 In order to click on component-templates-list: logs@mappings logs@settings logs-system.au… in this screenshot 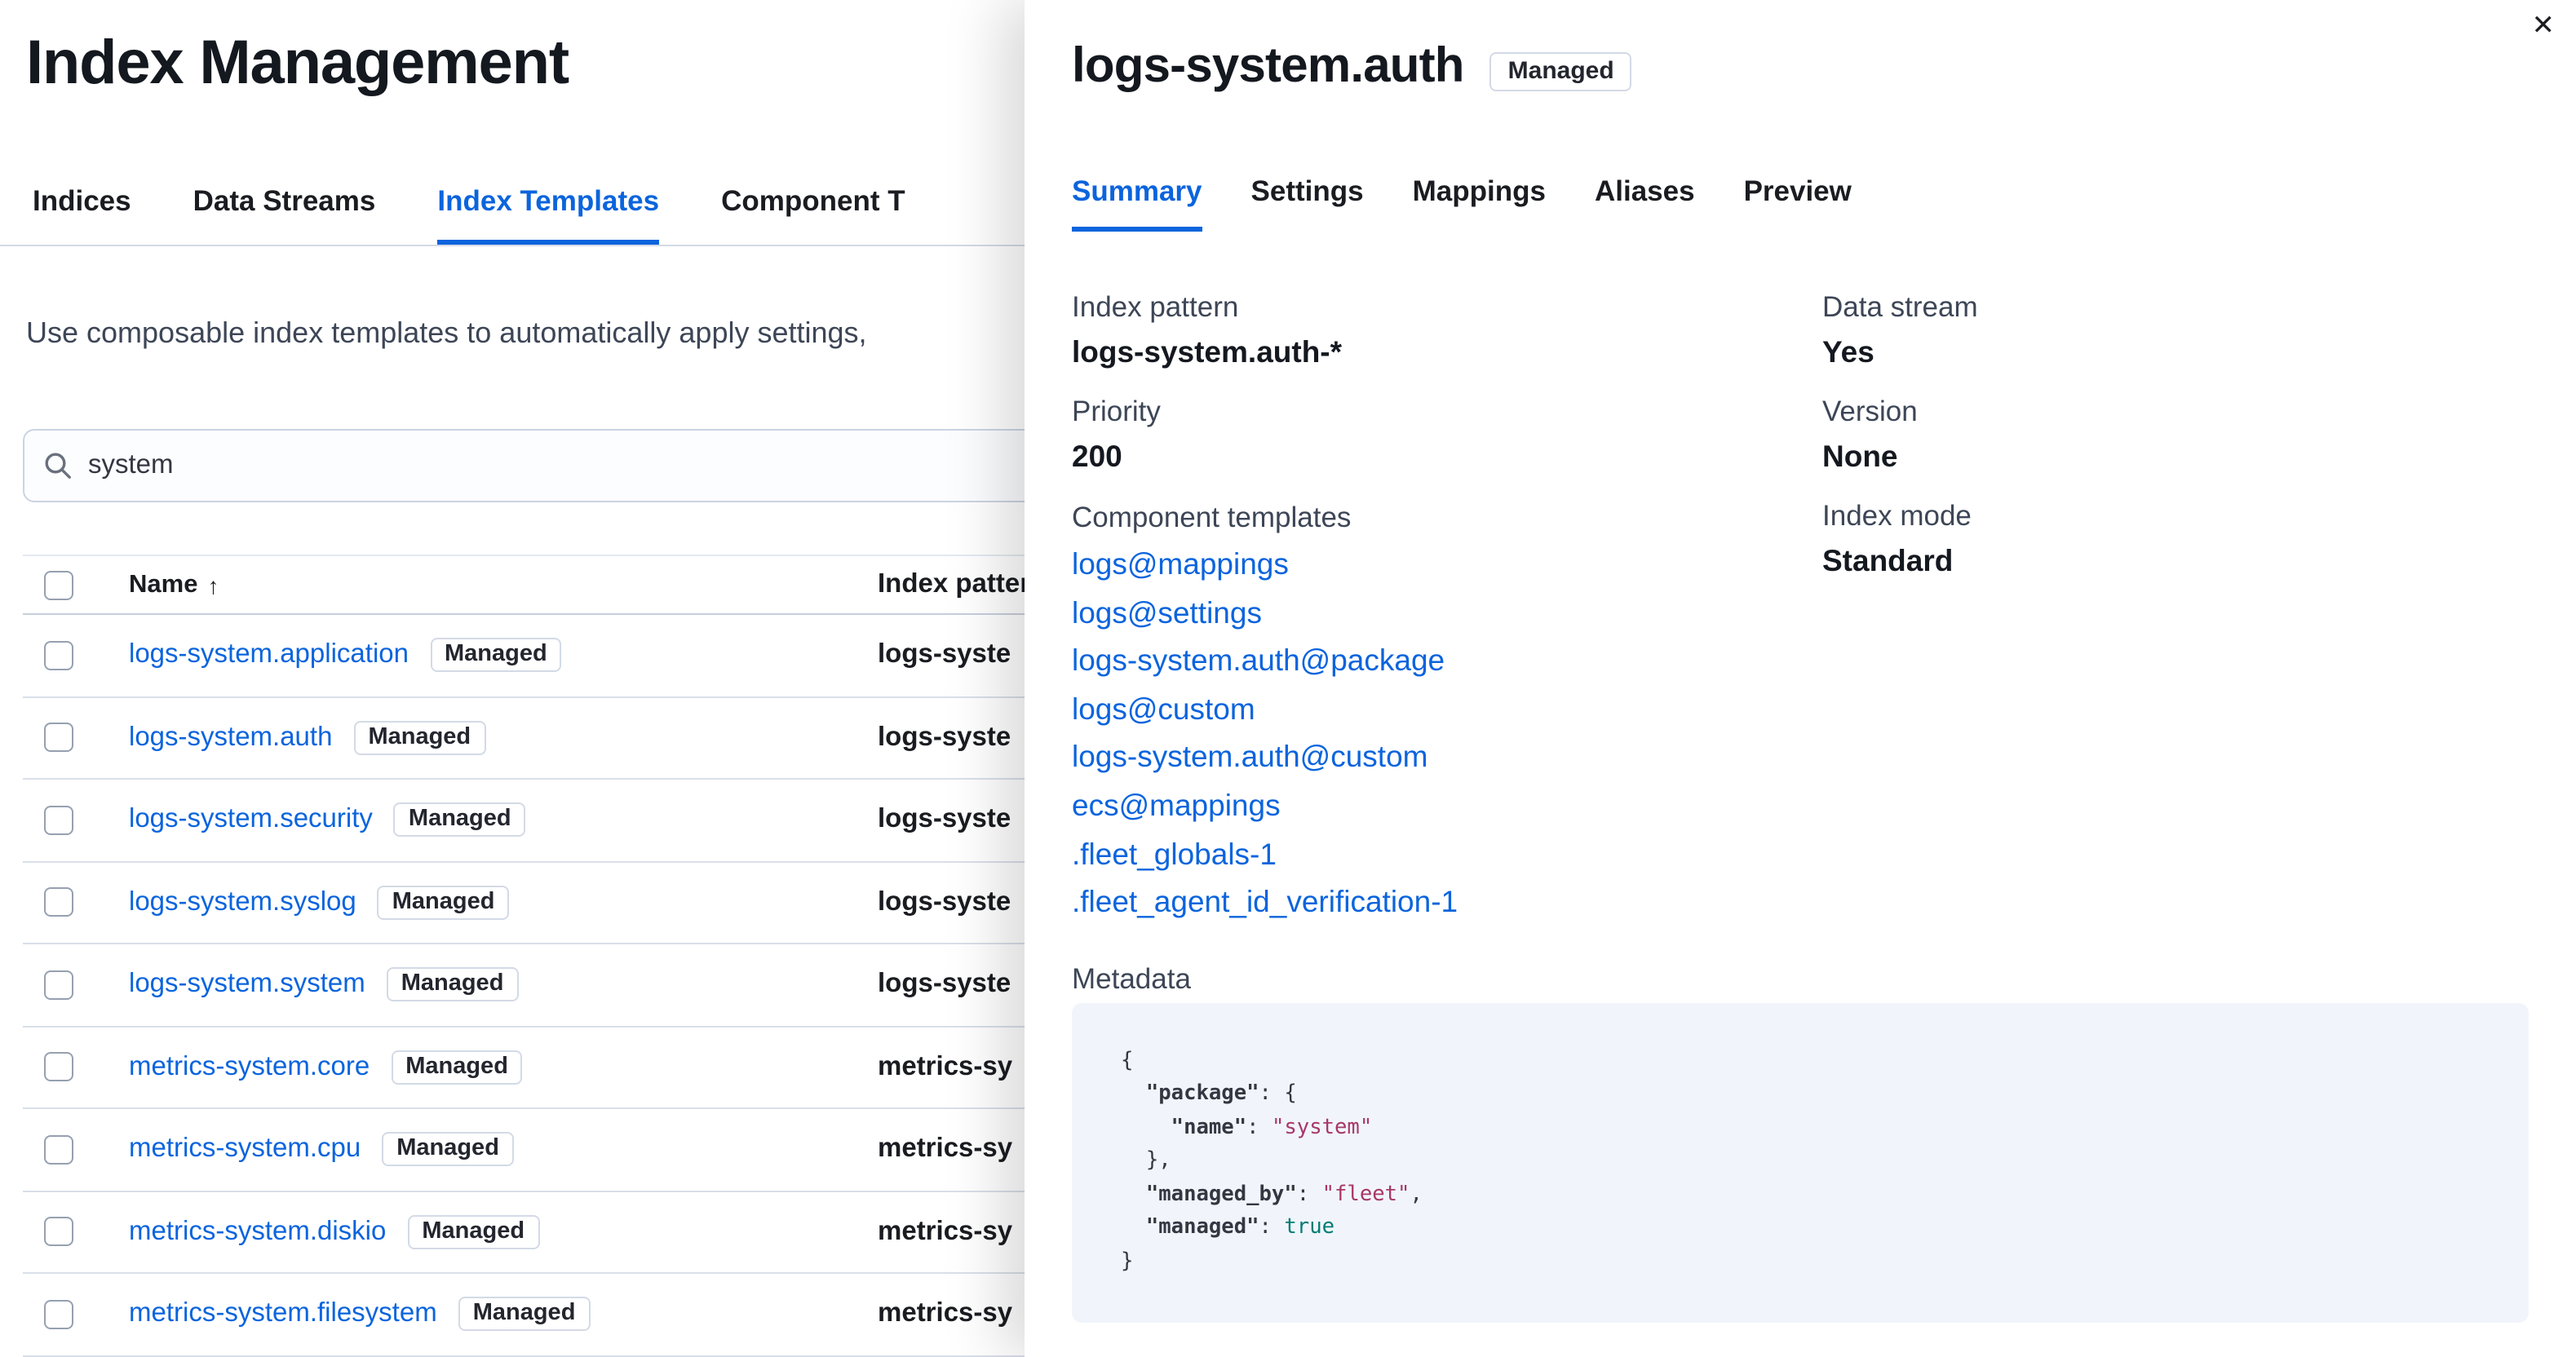, I will do `click(1447, 733)`.